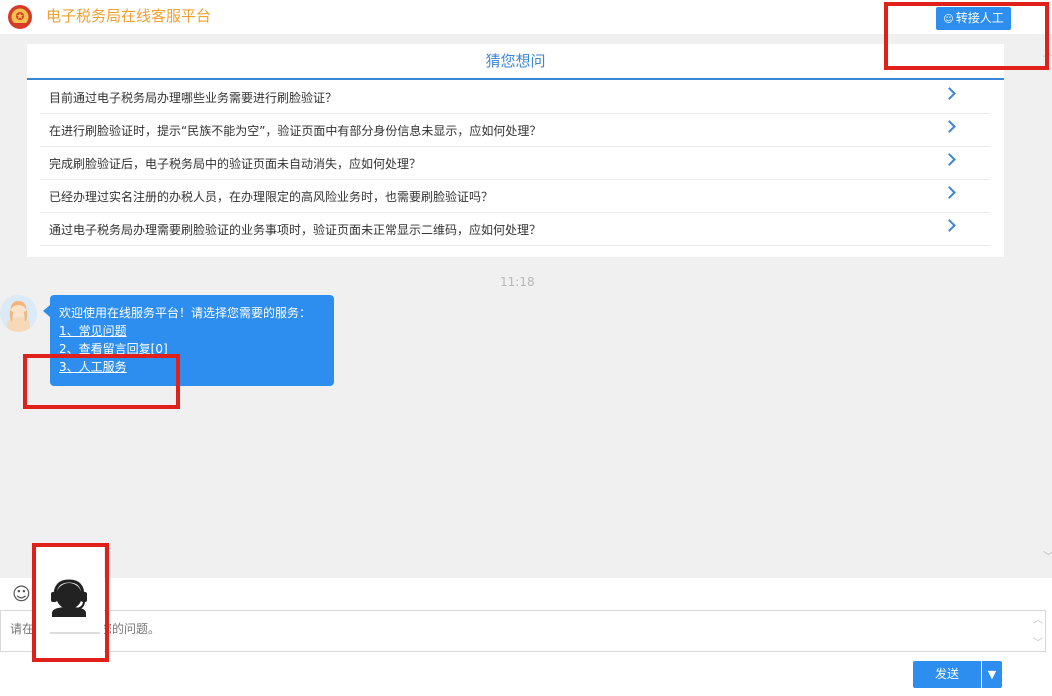 Image resolution: width=1052 pixels, height=696 pixels. What do you see at coordinates (966, 36) in the screenshot?
I see `annotation-box-transfer` at bounding box center [966, 36].